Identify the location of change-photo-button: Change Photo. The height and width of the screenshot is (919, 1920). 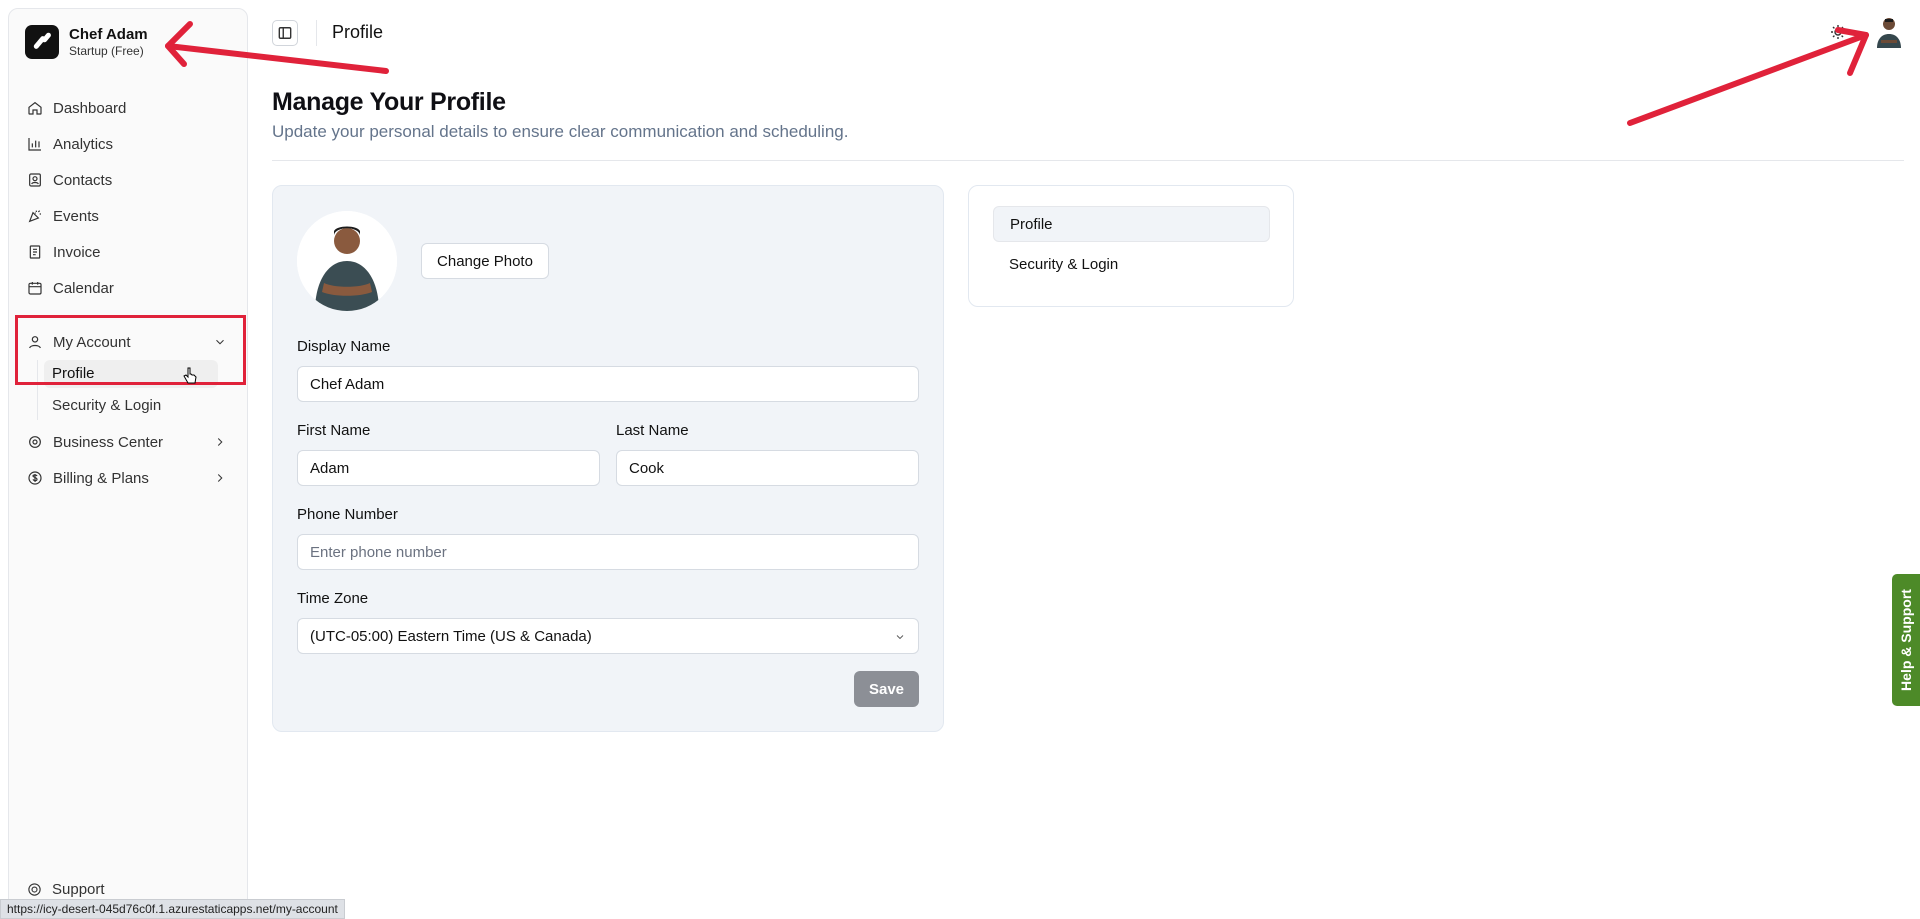
(485, 261).